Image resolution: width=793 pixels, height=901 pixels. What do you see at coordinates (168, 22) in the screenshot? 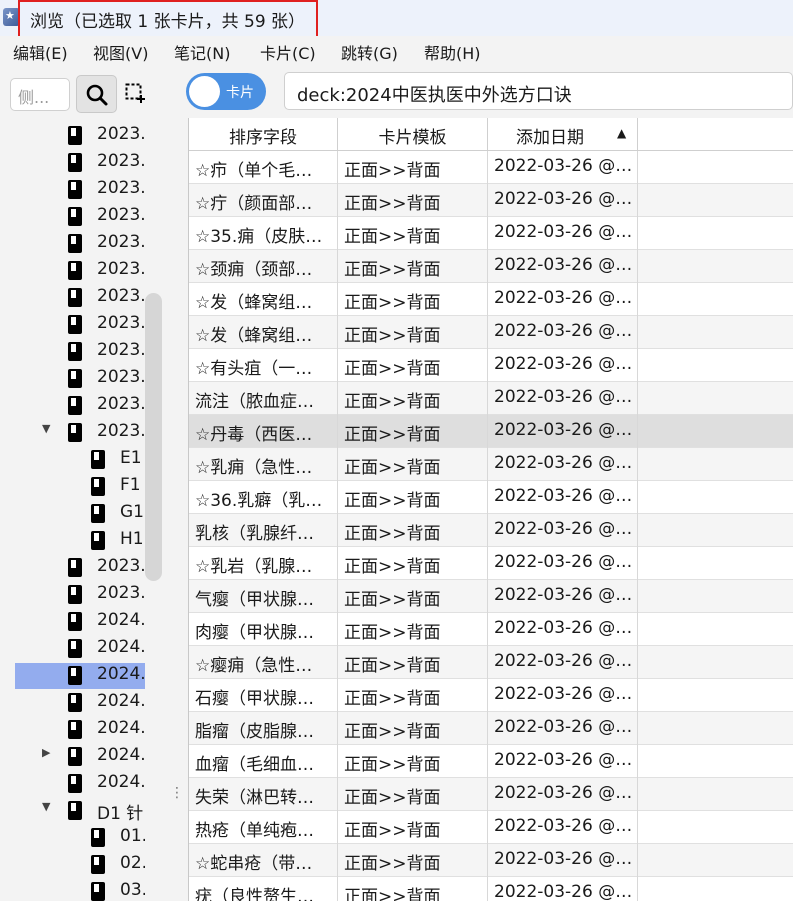
I see `window-title: 浏览（已选取 1 张卡片，共 59 张）` at bounding box center [168, 22].